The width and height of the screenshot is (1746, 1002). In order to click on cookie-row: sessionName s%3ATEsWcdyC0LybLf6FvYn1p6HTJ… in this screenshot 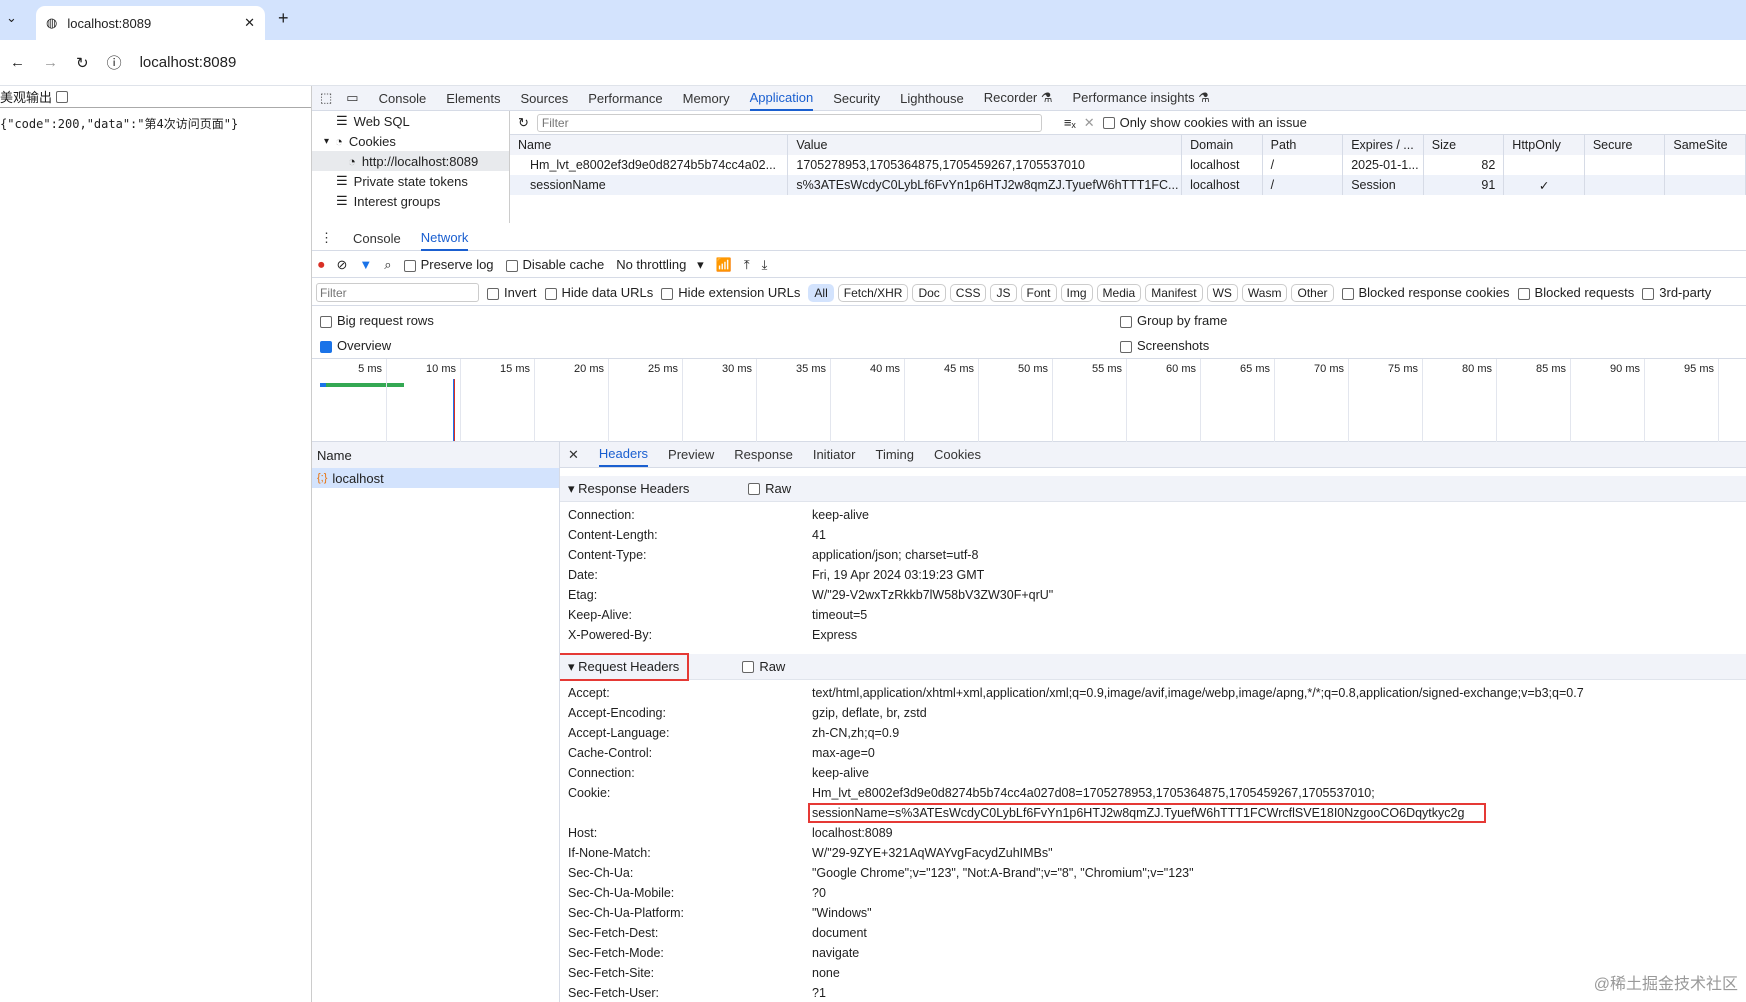, I will do `click(1128, 185)`.